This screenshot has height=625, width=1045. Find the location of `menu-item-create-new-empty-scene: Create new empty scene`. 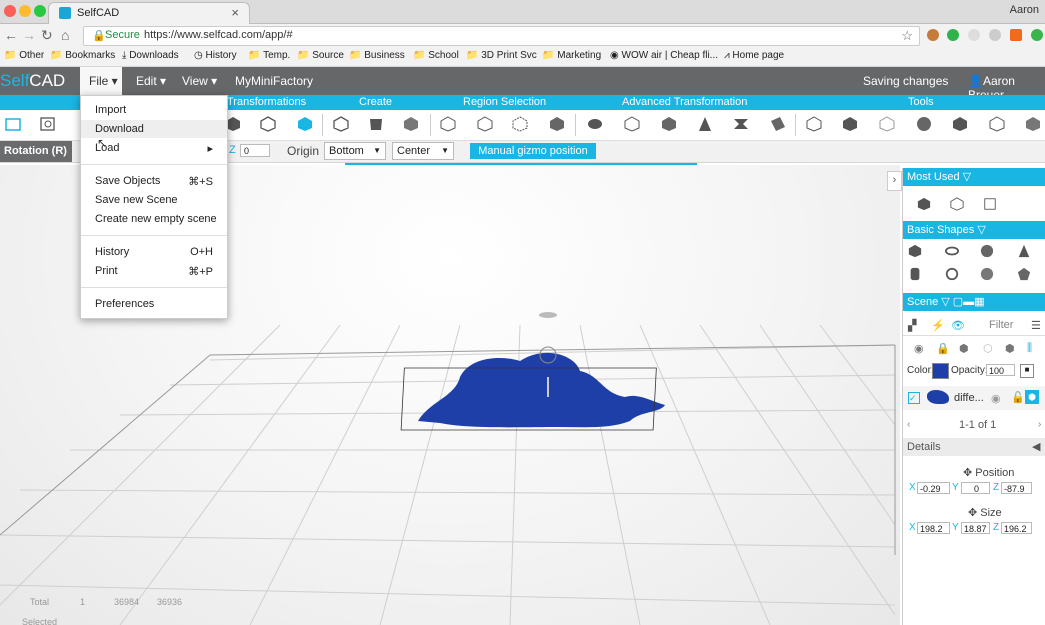

menu-item-create-new-empty-scene: Create new empty scene is located at coordinates (156, 219).